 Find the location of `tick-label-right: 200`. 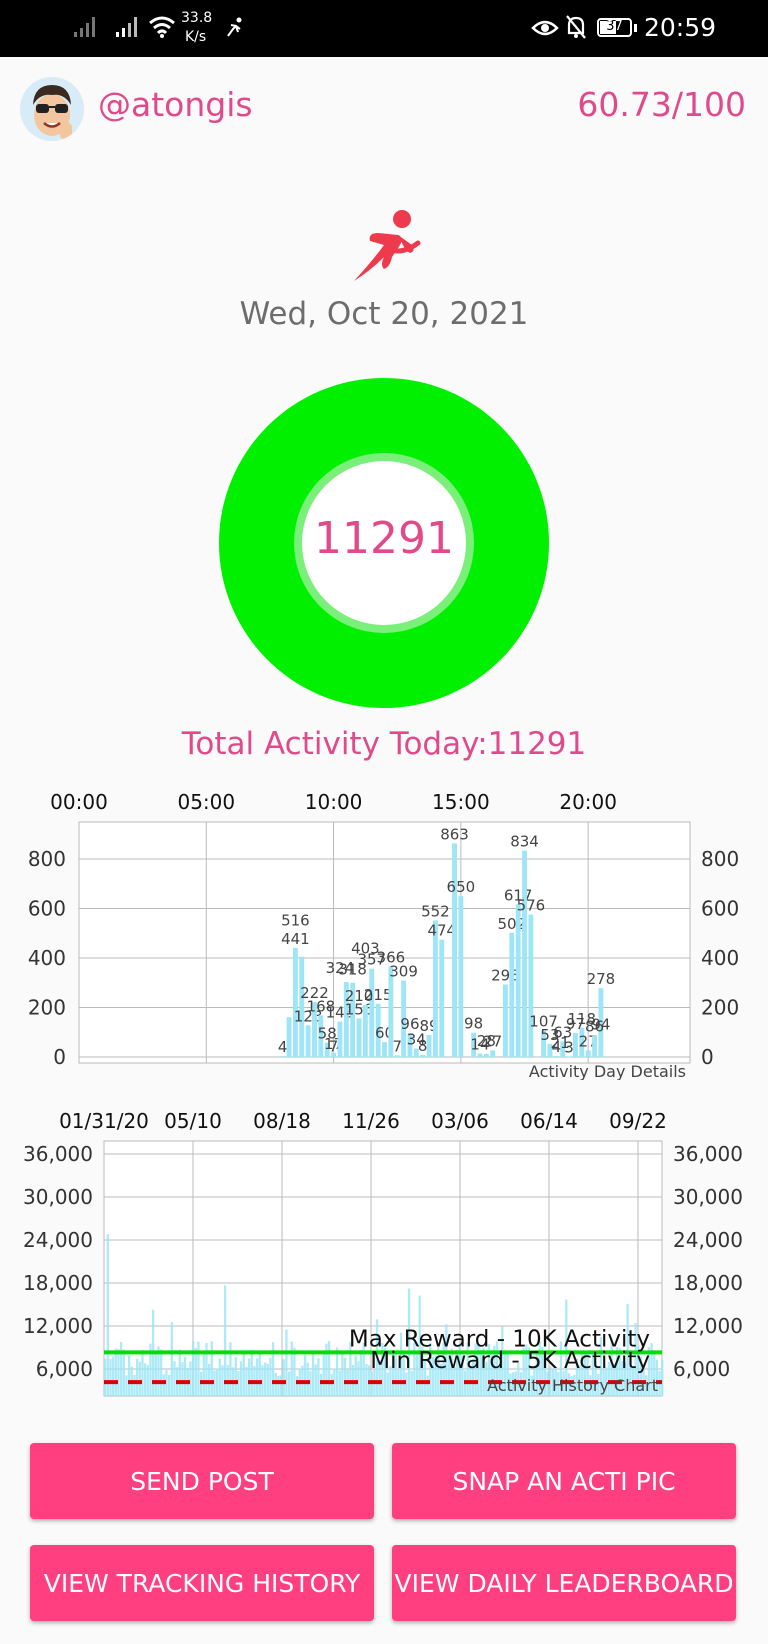

tick-label-right: 200 is located at coordinates (720, 1008).